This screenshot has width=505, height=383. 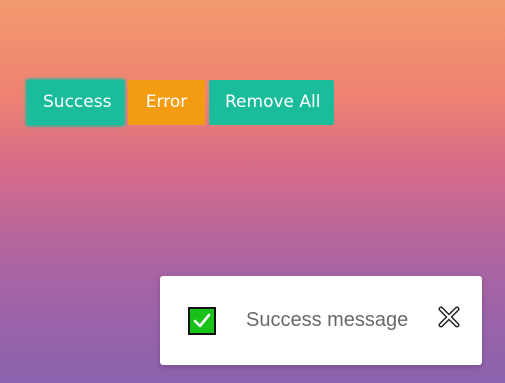 What do you see at coordinates (202, 321) in the screenshot?
I see `check-box-icon` at bounding box center [202, 321].